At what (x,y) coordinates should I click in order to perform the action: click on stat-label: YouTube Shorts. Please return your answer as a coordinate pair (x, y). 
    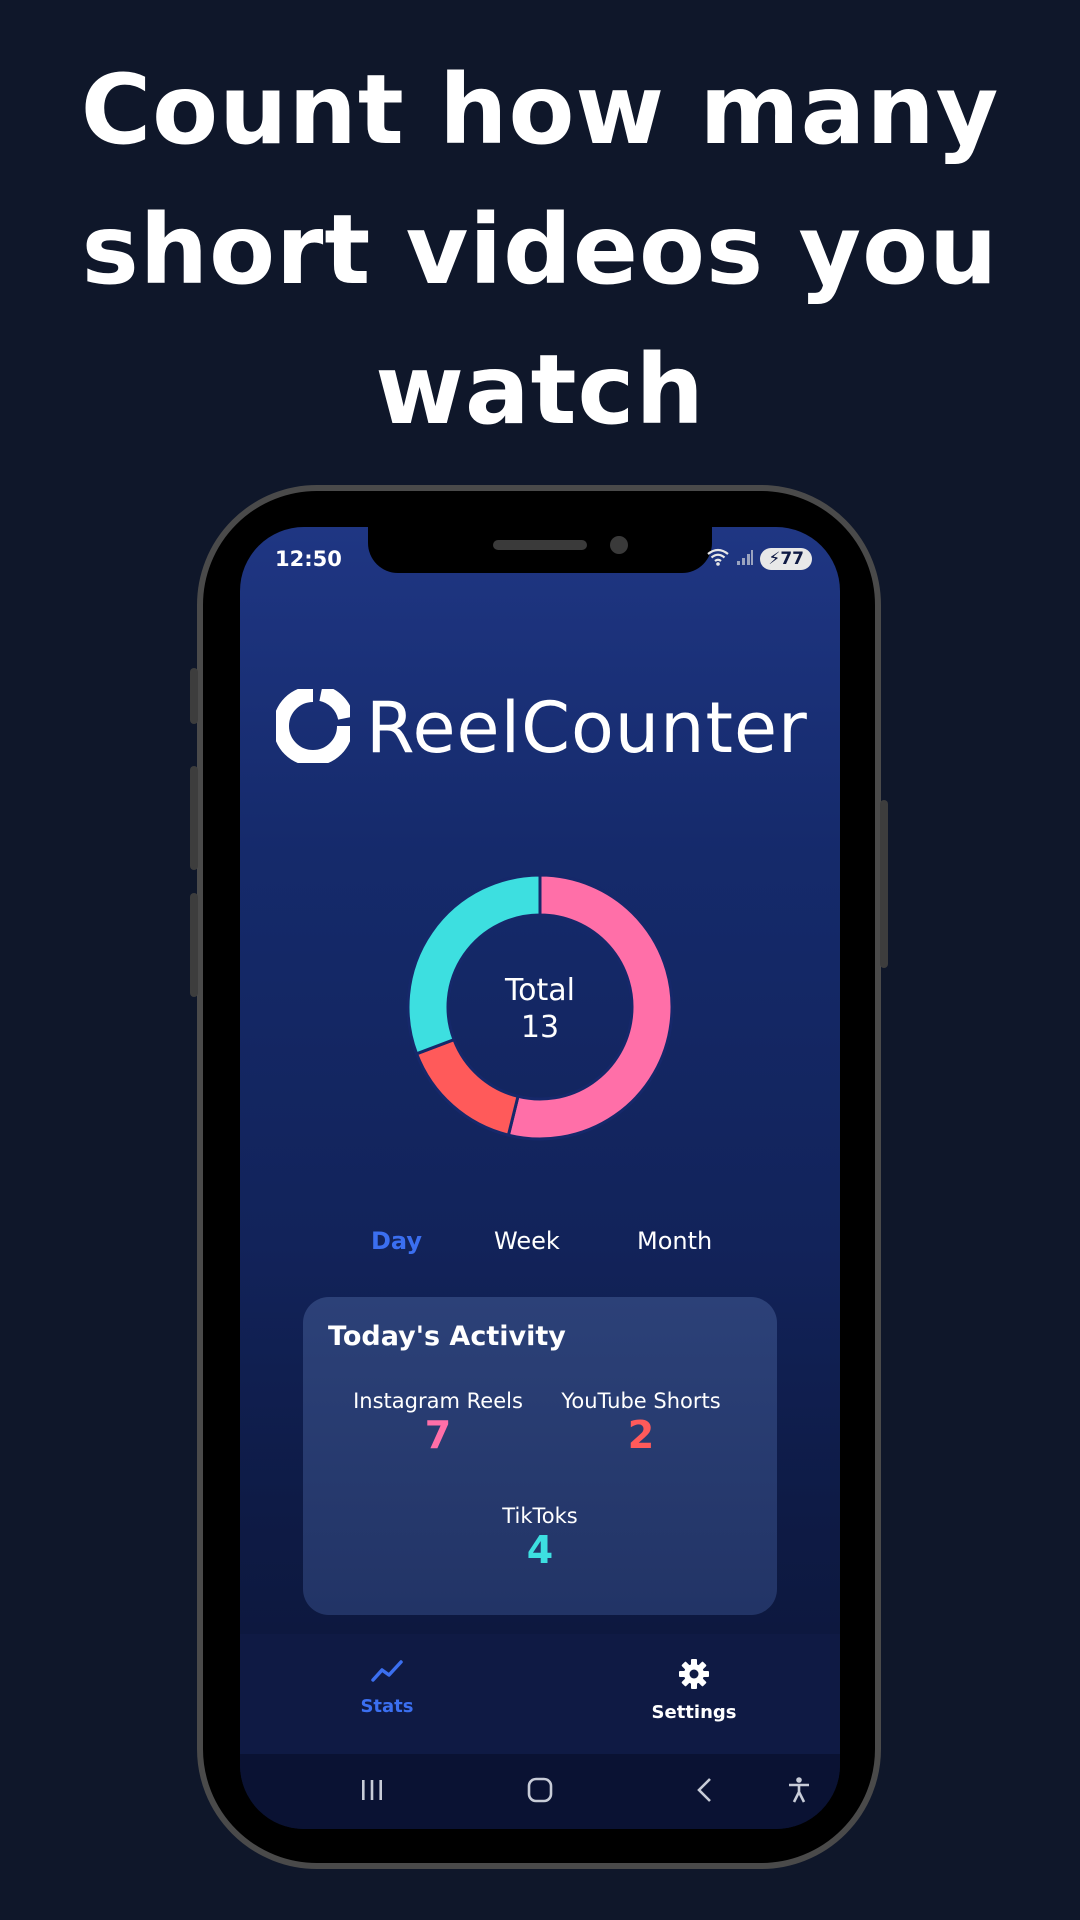
    Looking at the image, I should click on (641, 1401).